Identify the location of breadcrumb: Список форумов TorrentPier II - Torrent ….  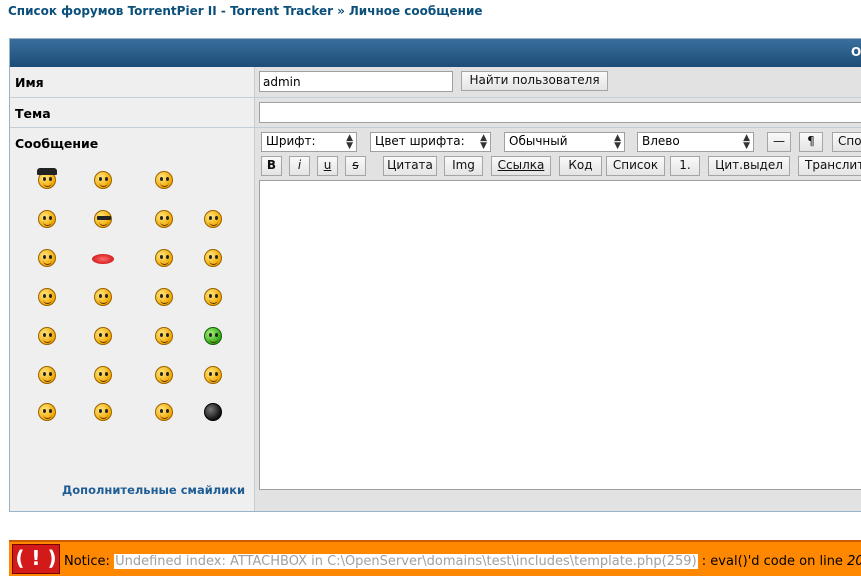
(245, 11).